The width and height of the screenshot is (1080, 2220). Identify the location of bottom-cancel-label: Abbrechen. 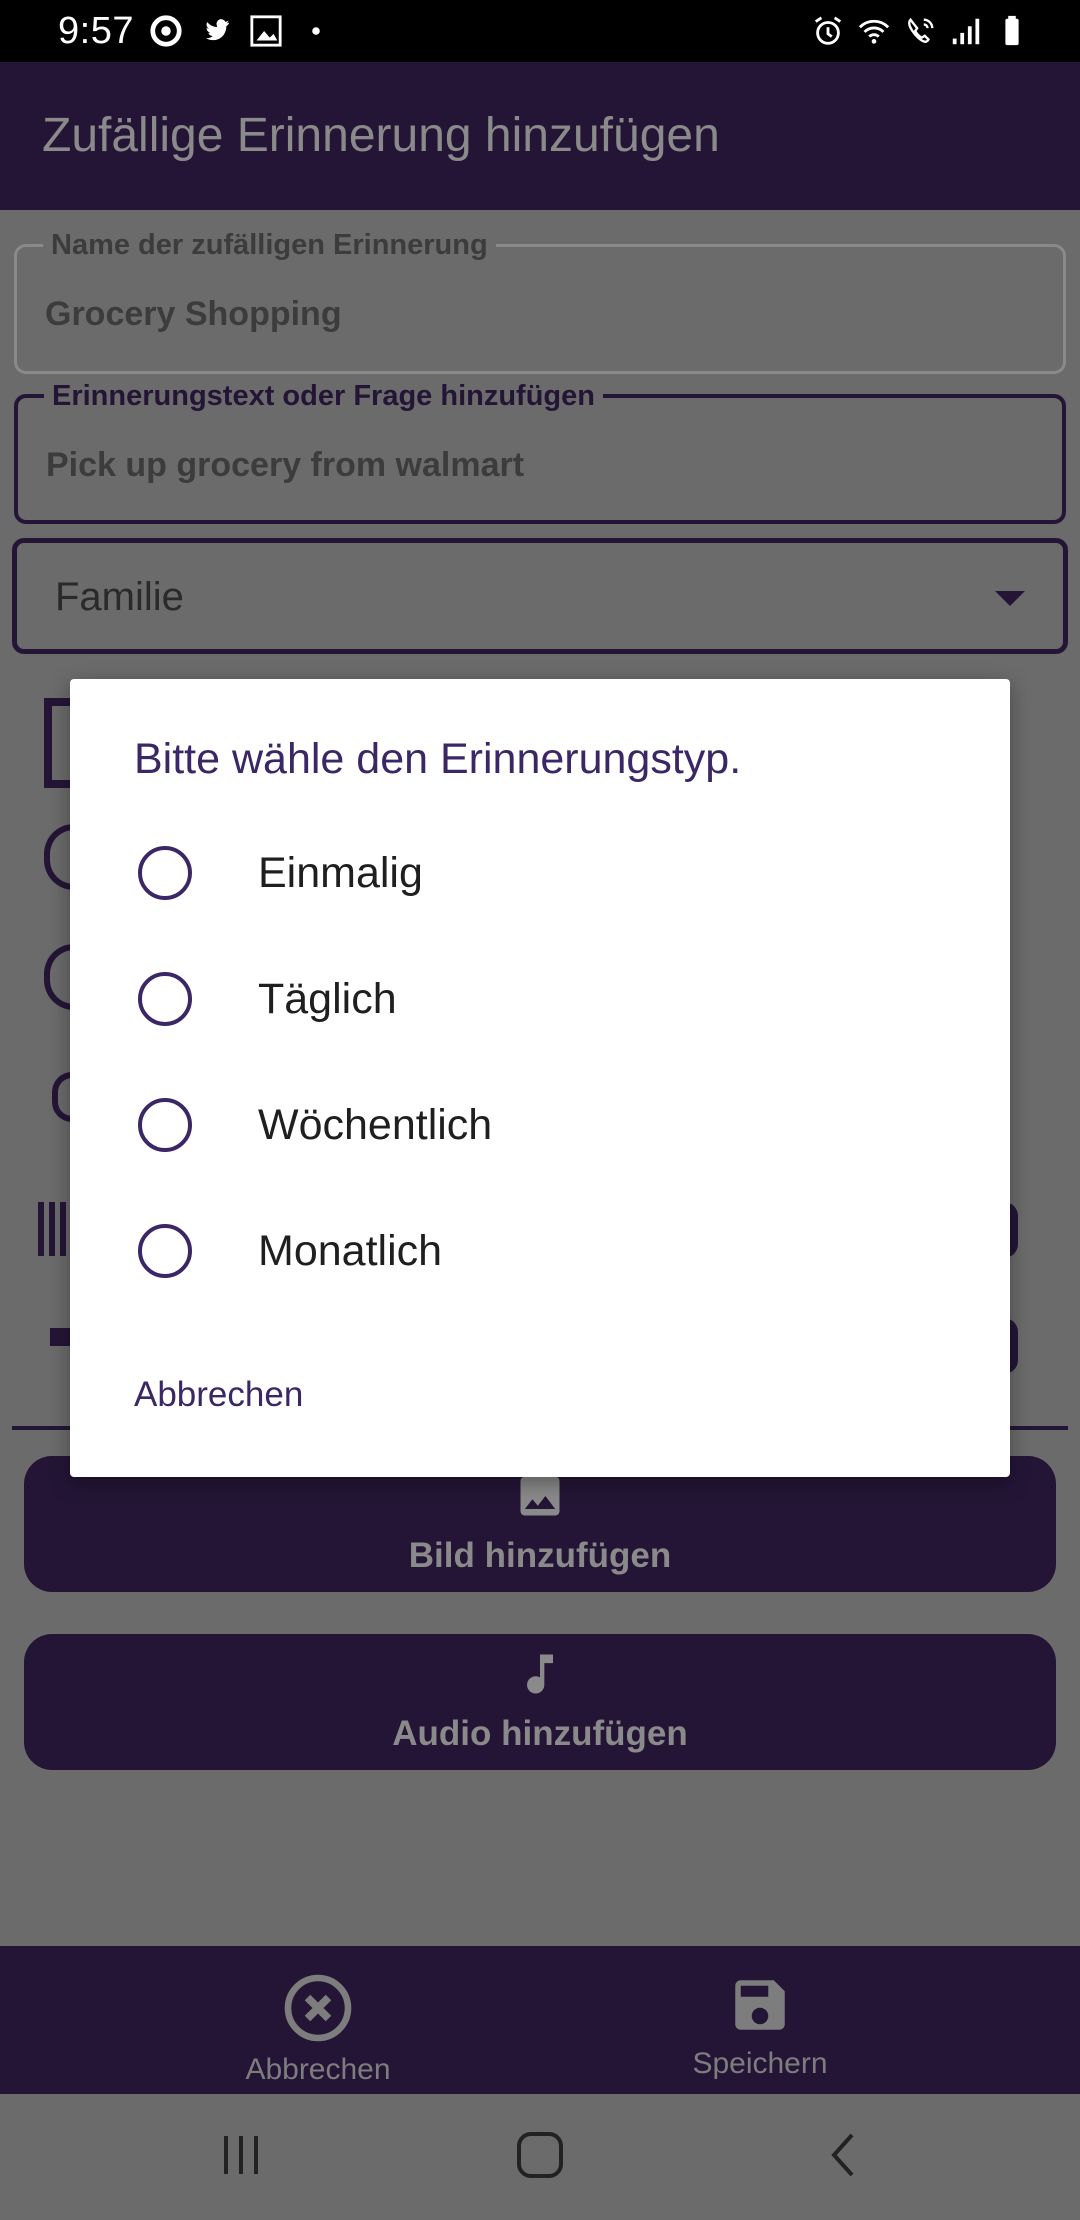
(318, 2069).